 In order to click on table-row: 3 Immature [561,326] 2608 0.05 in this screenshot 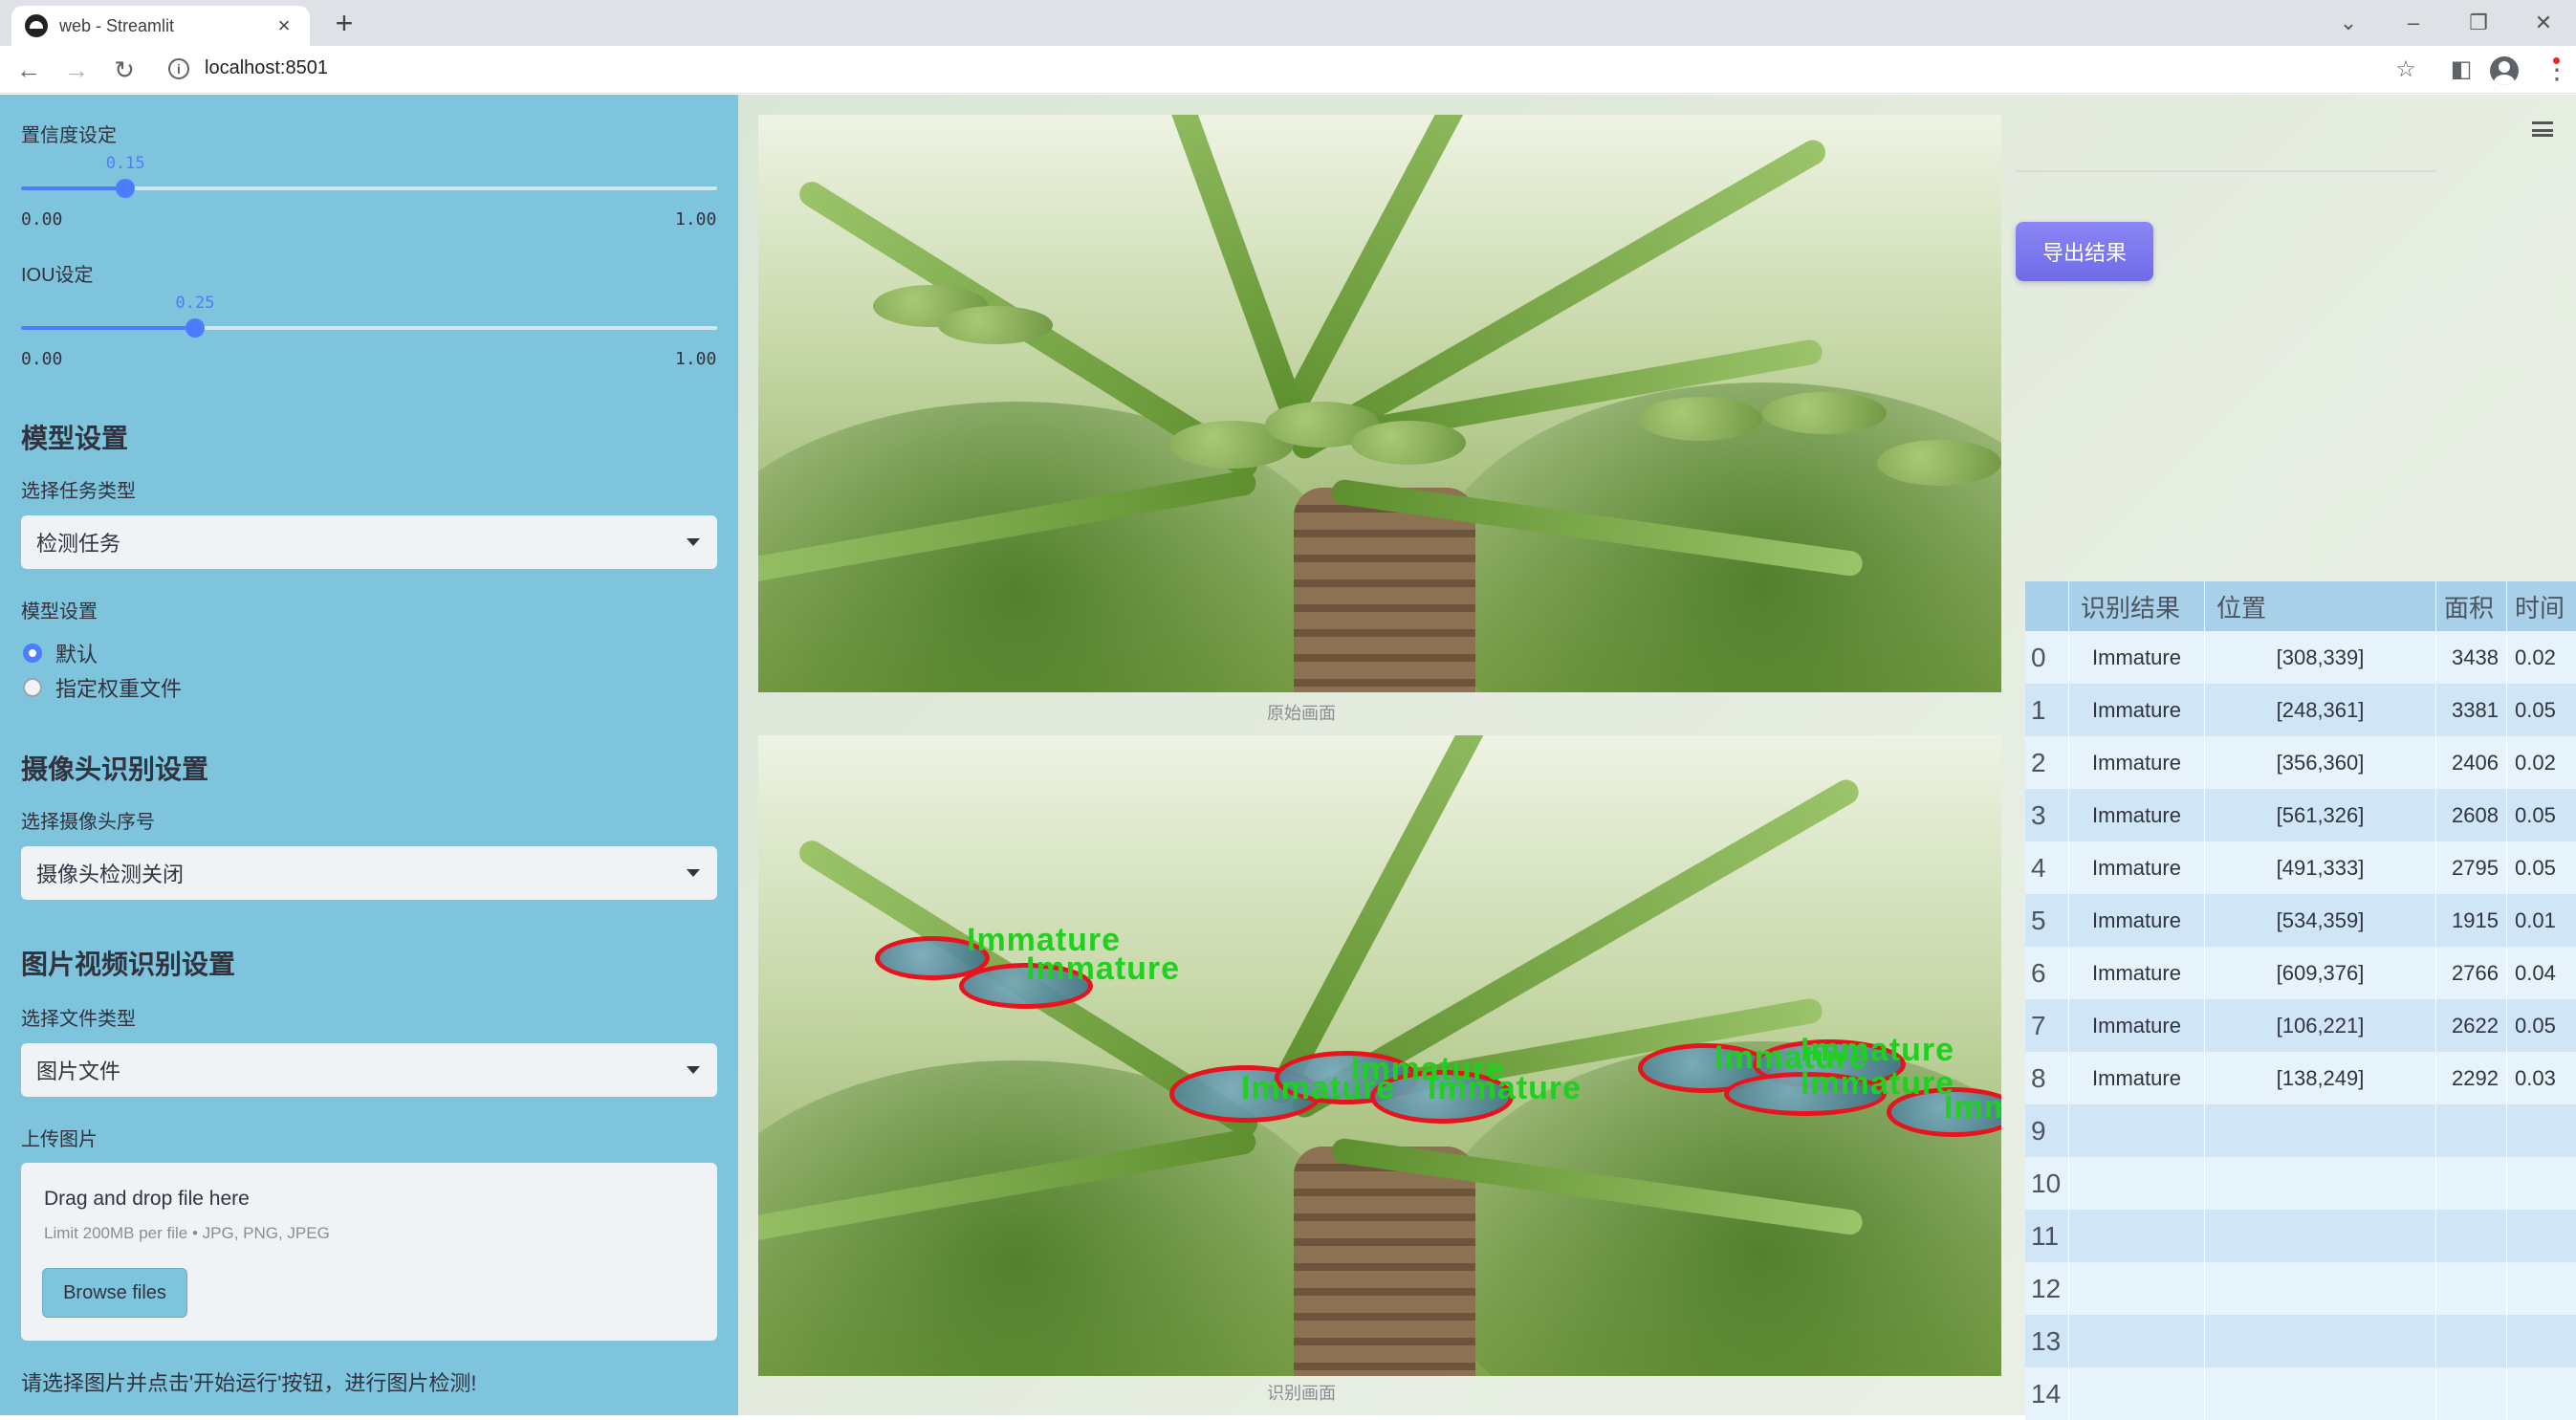, I will do `click(2300, 815)`.